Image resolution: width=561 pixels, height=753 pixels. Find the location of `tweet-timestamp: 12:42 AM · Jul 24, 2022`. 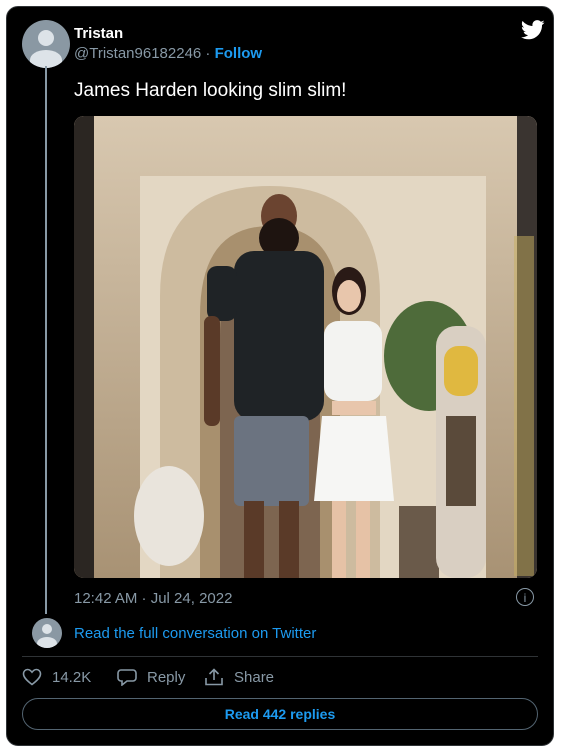

tweet-timestamp: 12:42 AM · Jul 24, 2022 is located at coordinates (153, 598).